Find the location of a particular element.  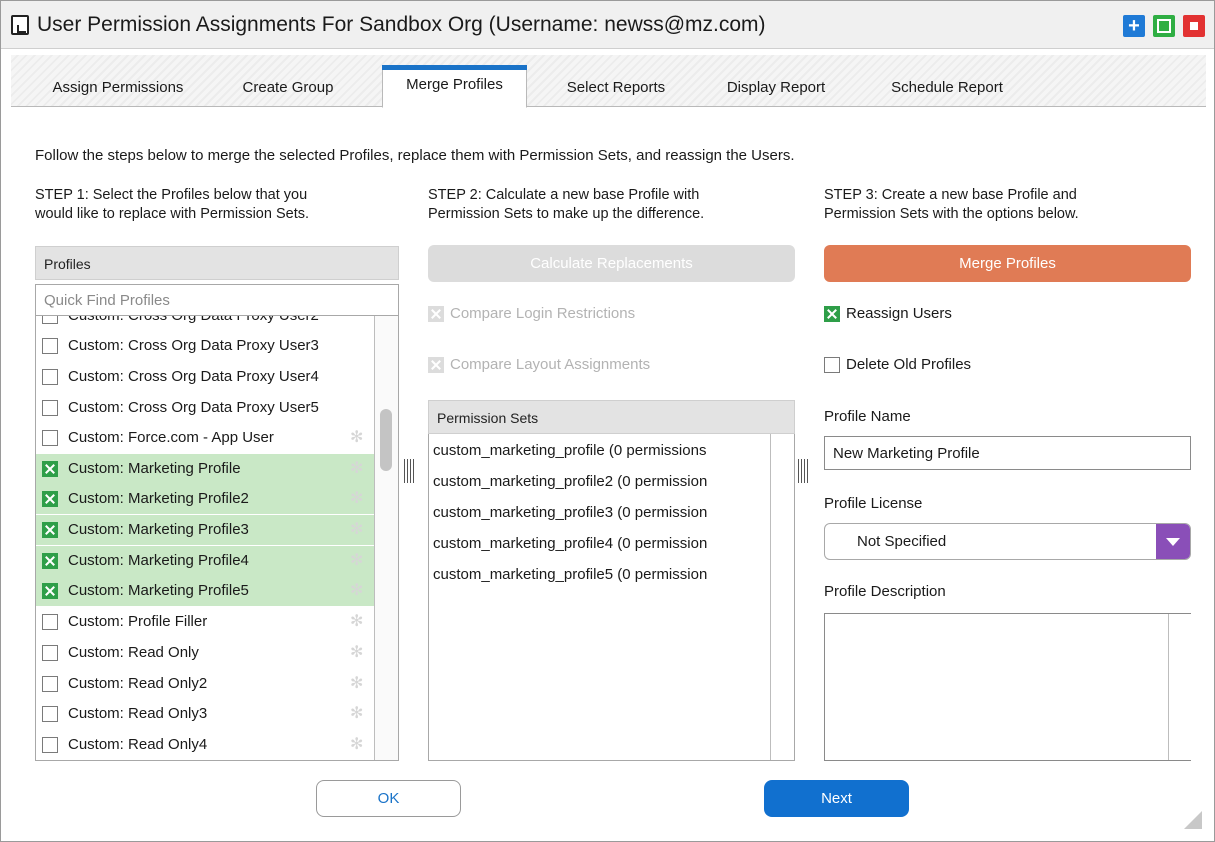

profile-item: Custom: Force.com - App User ✻ is located at coordinates (206, 438).